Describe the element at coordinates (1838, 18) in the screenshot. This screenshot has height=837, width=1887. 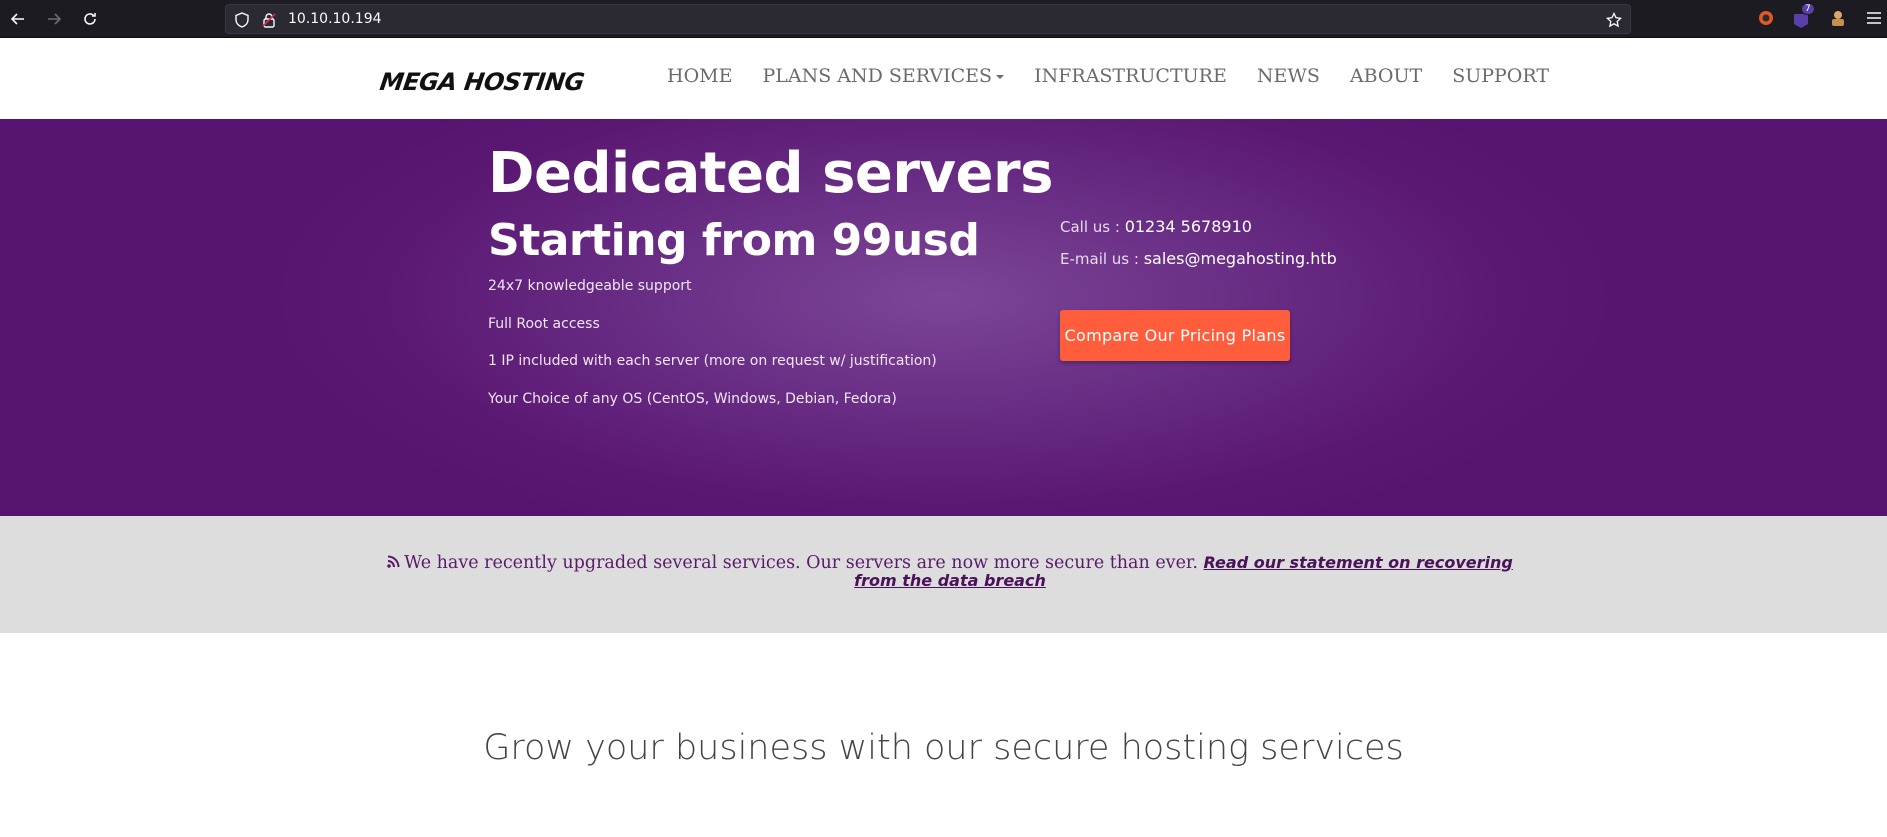
I see `user-agent-extension-icon` at that location.